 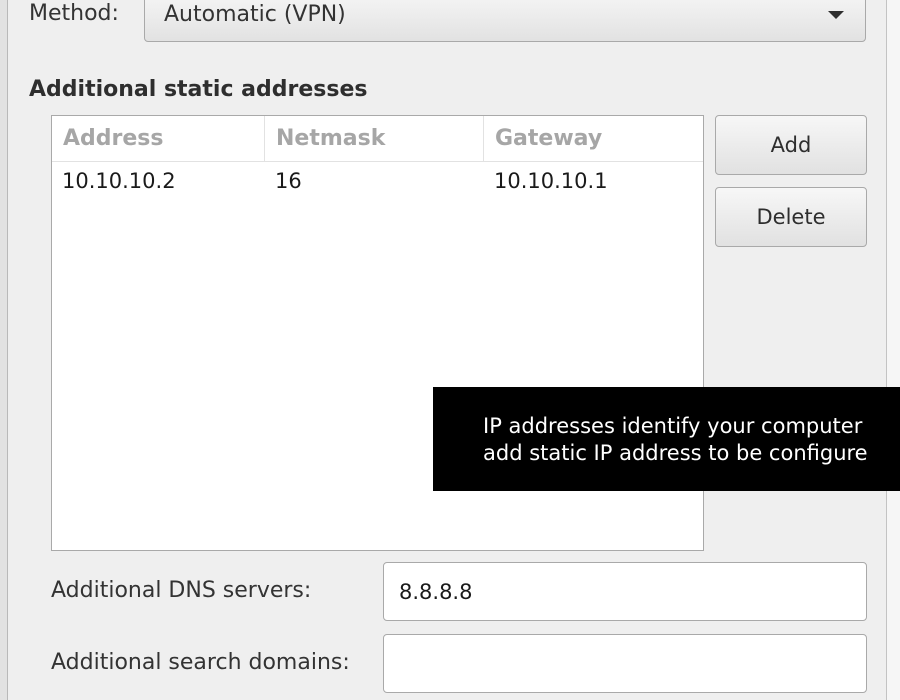 What do you see at coordinates (673, 426) in the screenshot?
I see `tooltip-line-1: IP addresses identify your computer` at bounding box center [673, 426].